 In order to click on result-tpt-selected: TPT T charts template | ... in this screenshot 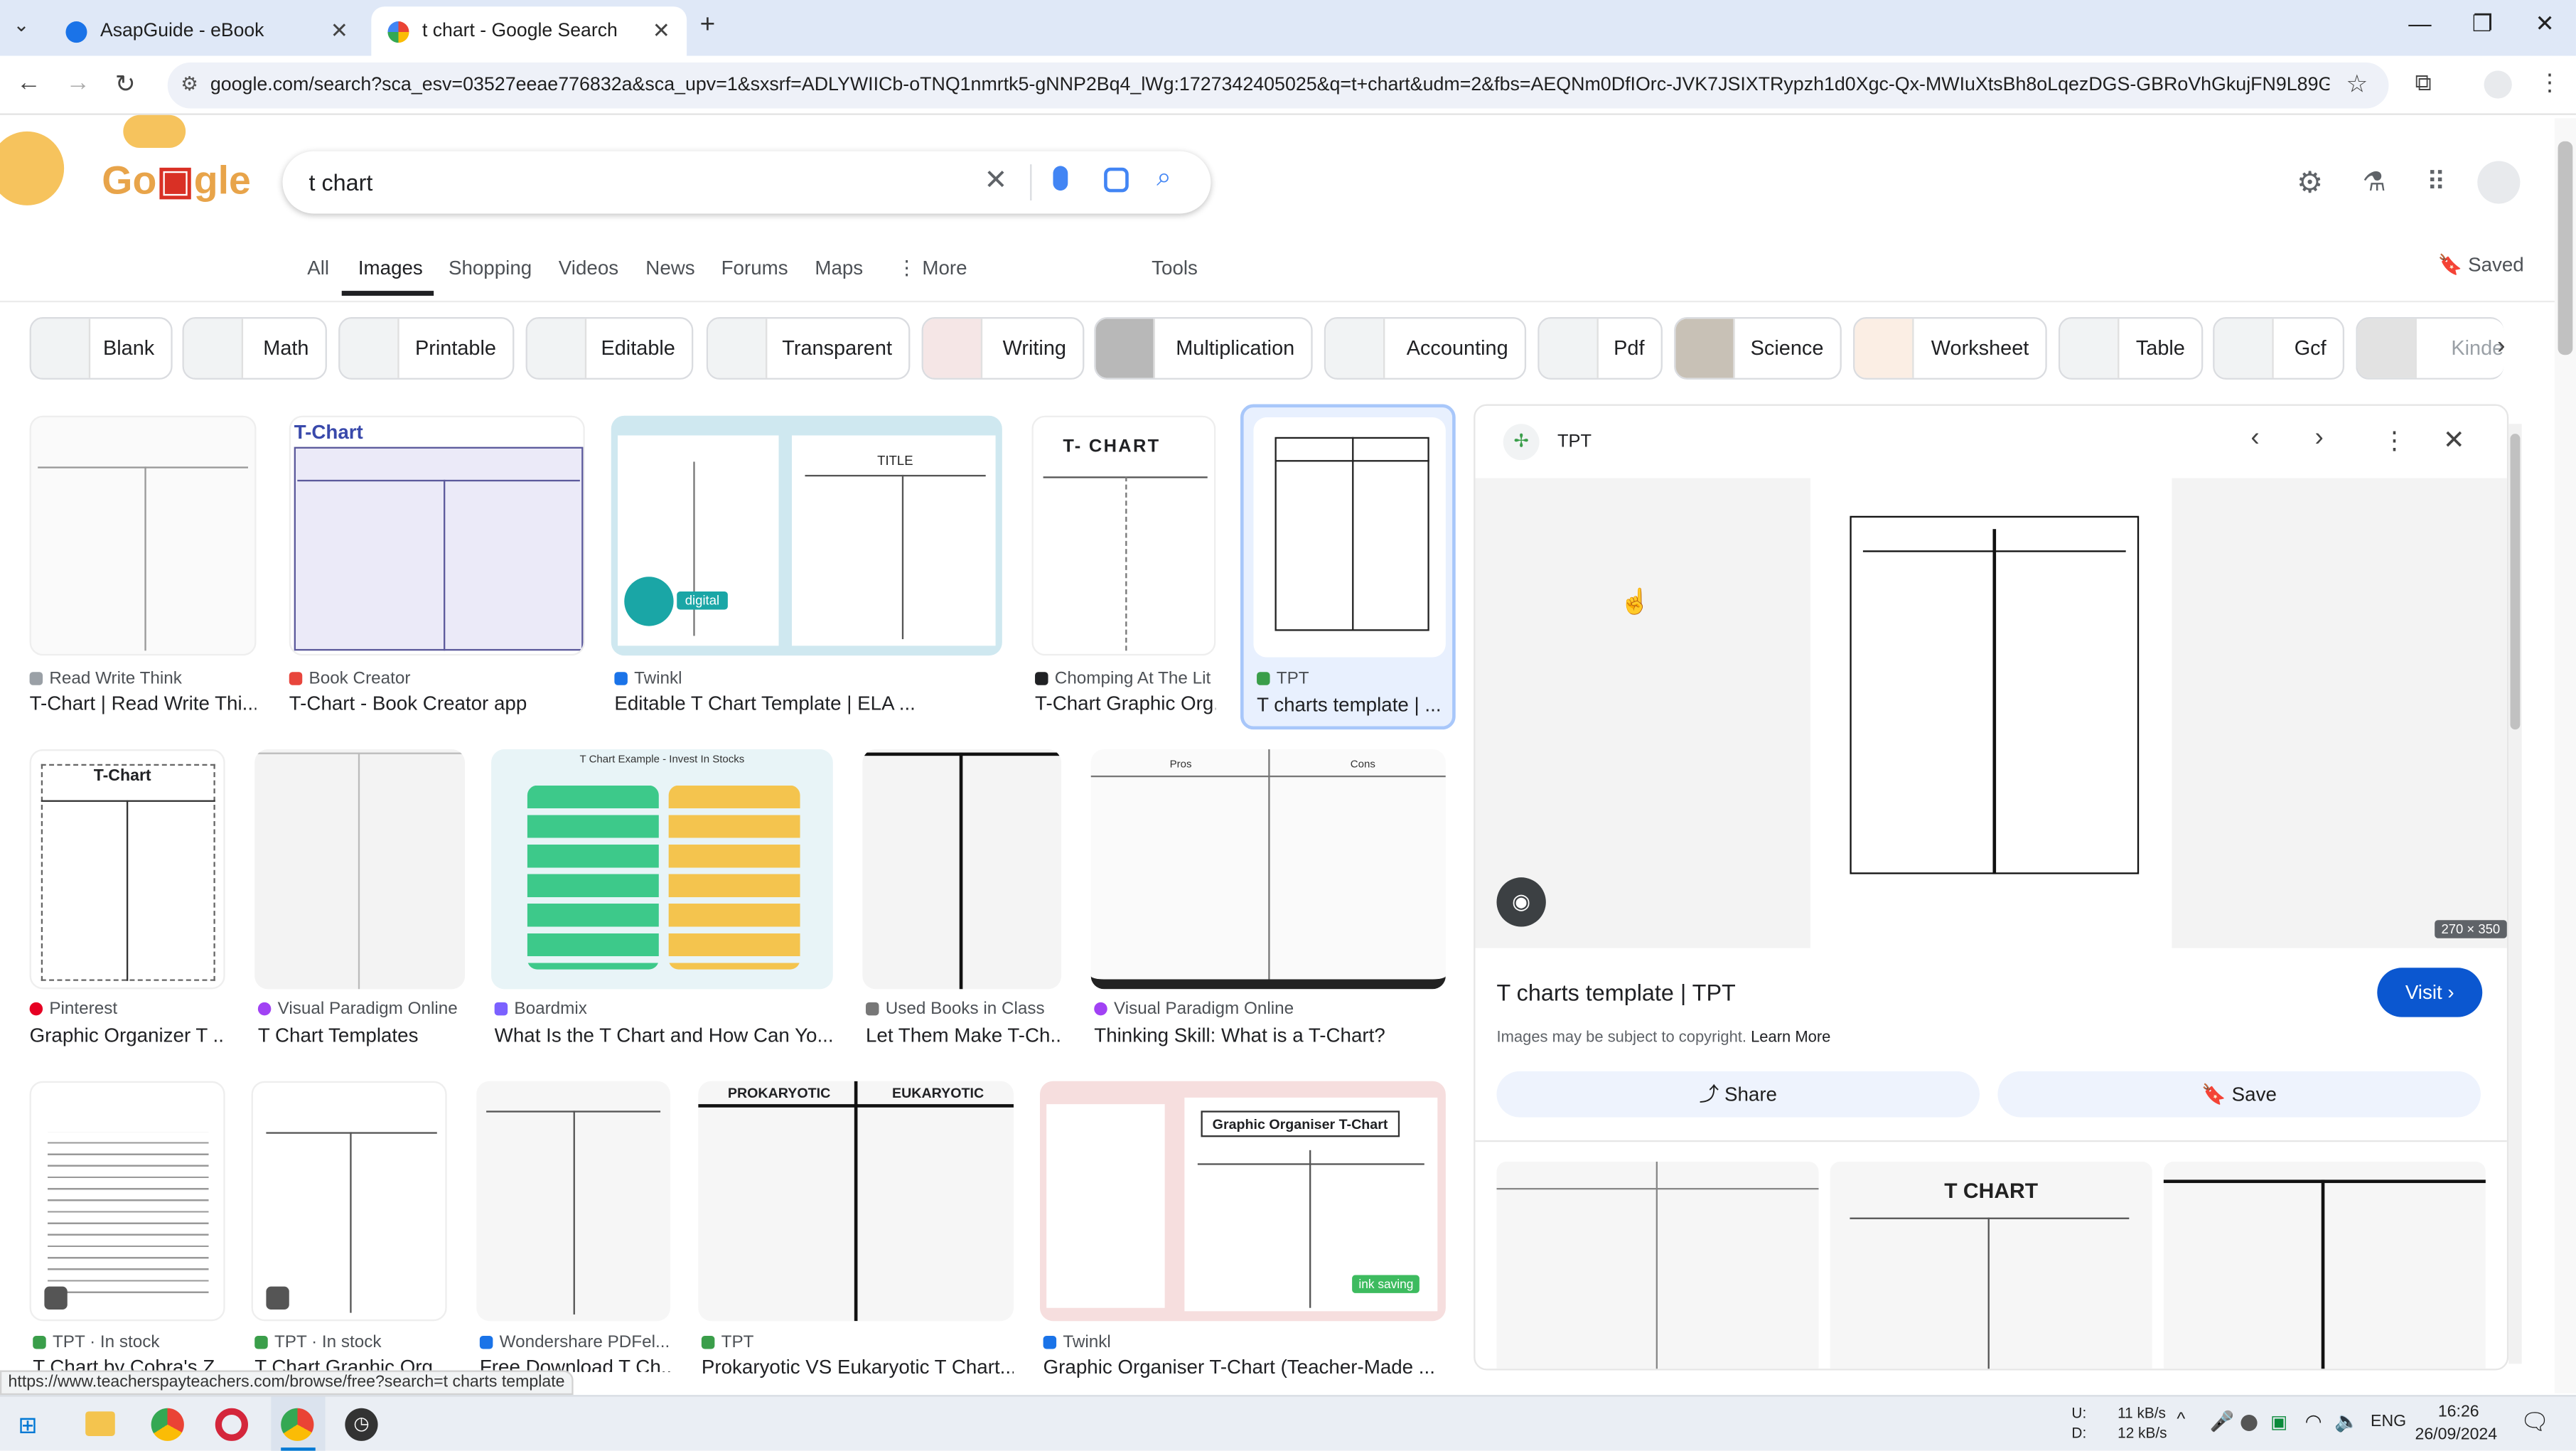, I will do `click(1348, 567)`.